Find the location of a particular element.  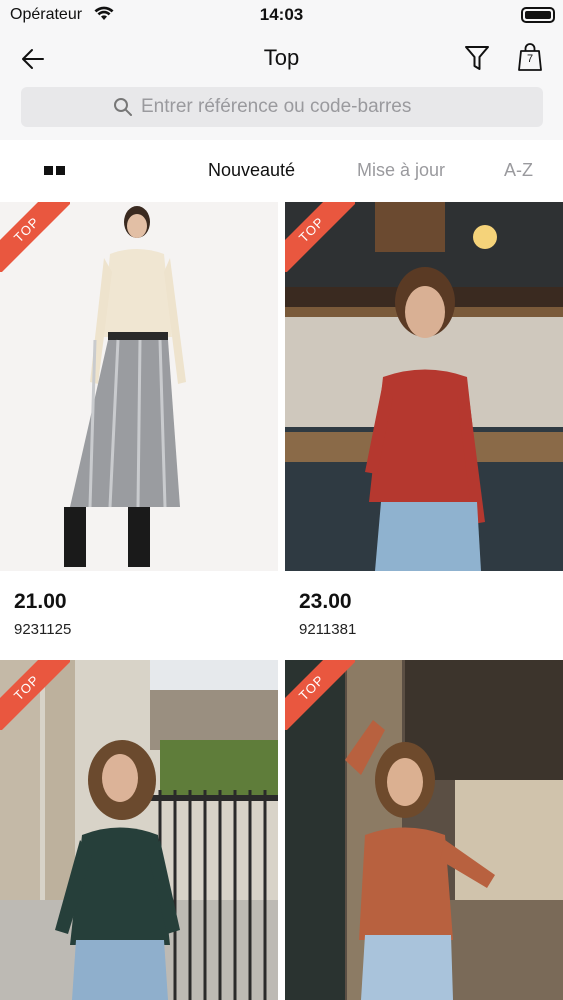

product-price: 21.00 is located at coordinates (40, 601).